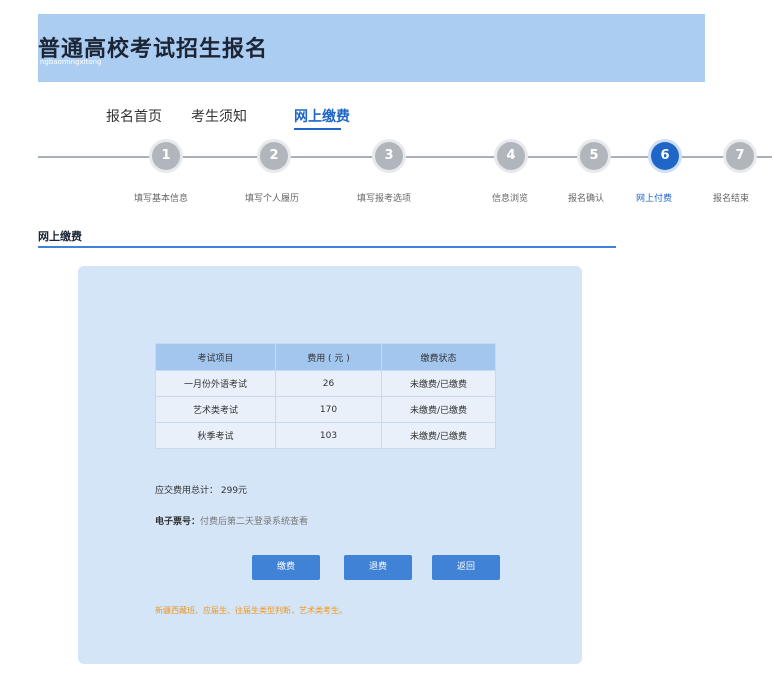 Image resolution: width=772 pixels, height=700 pixels. I want to click on step-label-5: 报名确认, so click(586, 199).